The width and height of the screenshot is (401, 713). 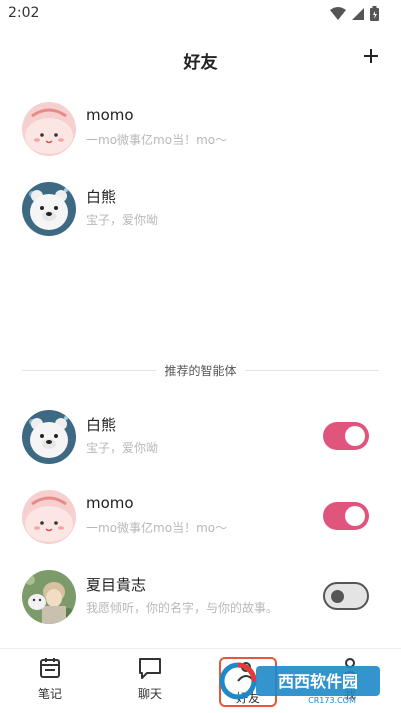 I want to click on agent-row-natsume: 夏目貴志 我愿倾听，你的名字，与你的故事。, so click(x=200, y=597).